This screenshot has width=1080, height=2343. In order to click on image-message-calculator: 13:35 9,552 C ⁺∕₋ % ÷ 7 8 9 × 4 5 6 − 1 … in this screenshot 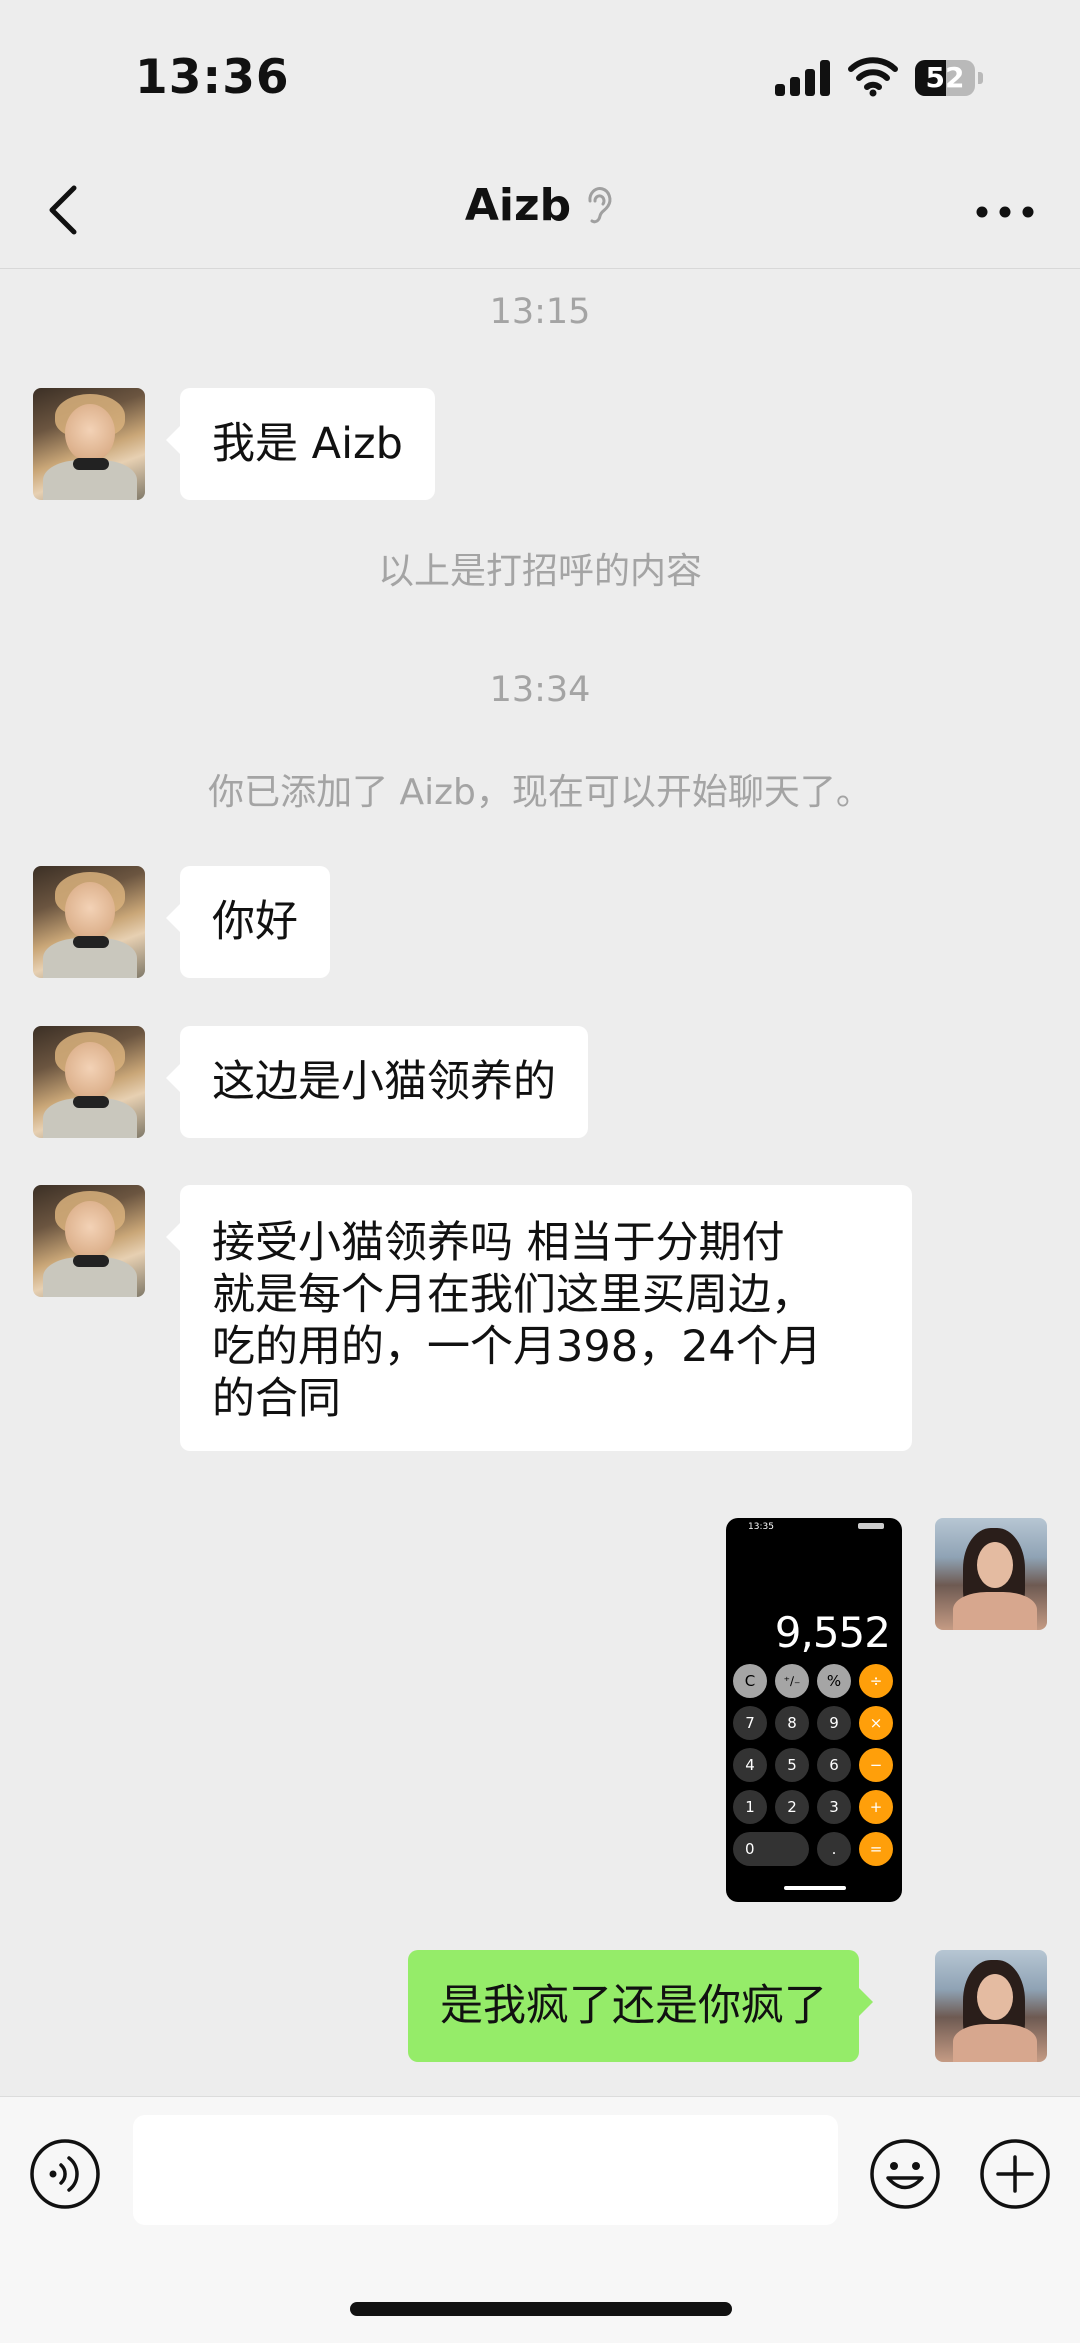, I will do `click(814, 1710)`.